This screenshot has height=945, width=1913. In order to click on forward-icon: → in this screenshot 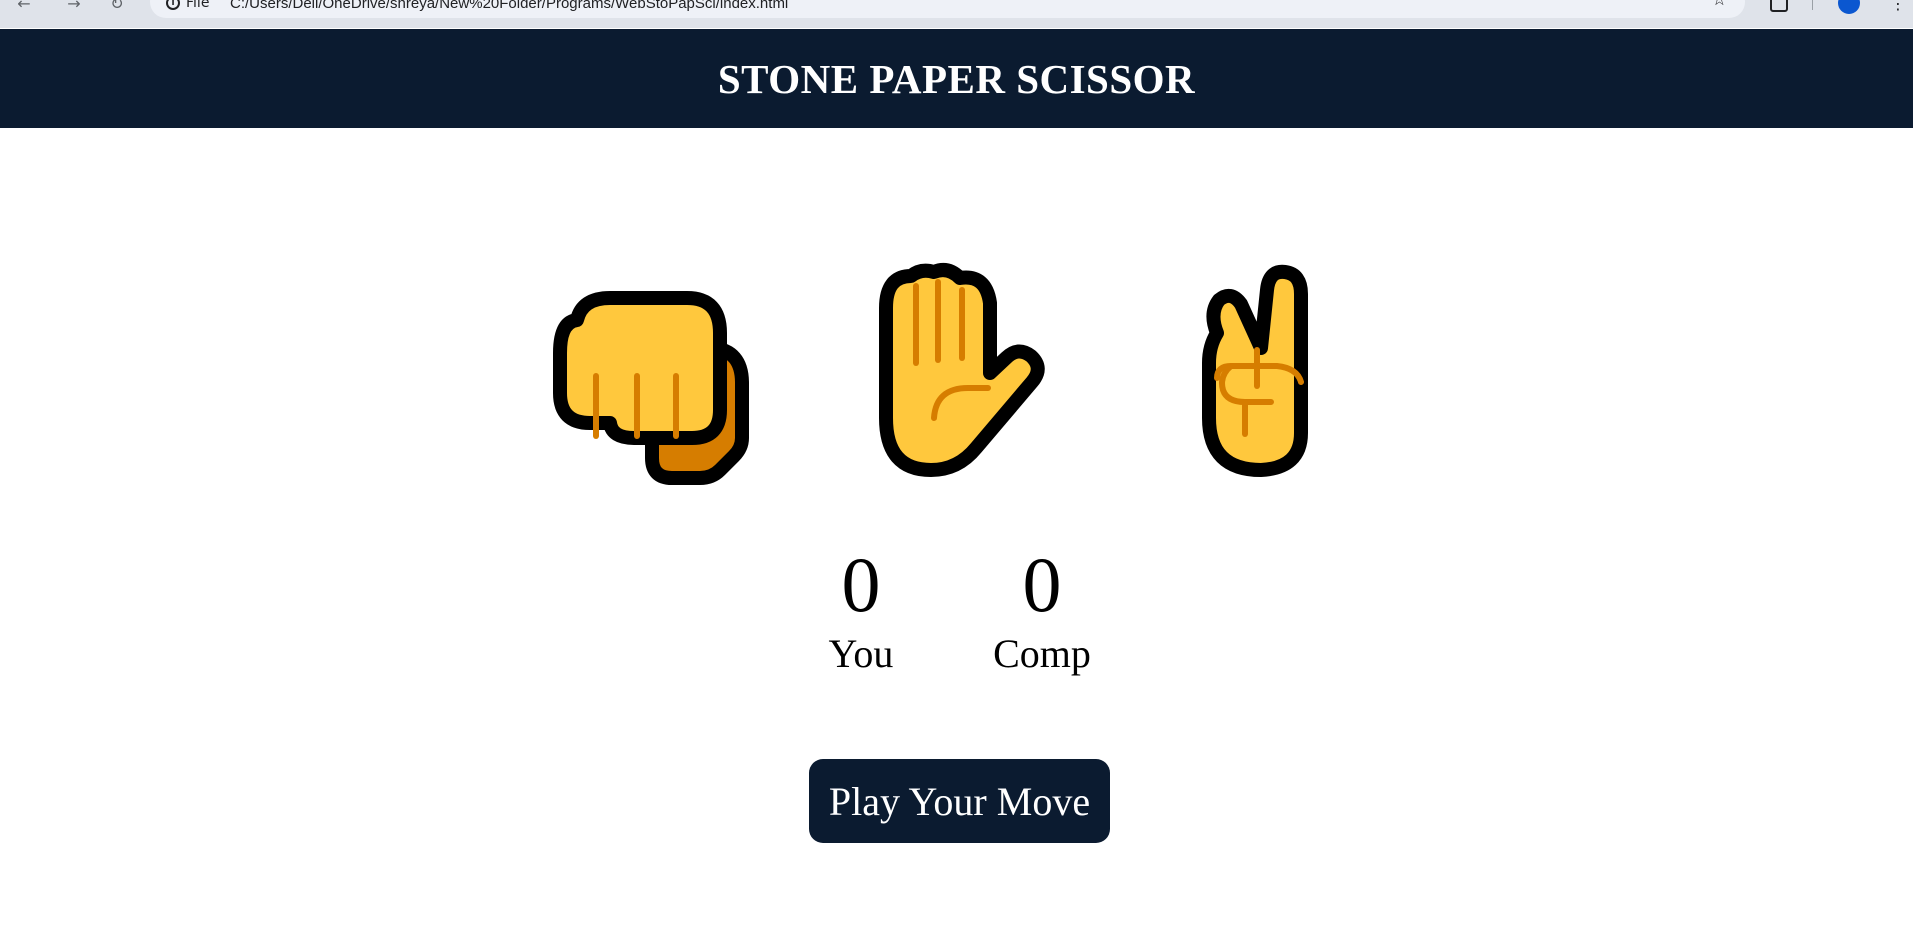, I will do `click(74, 7)`.